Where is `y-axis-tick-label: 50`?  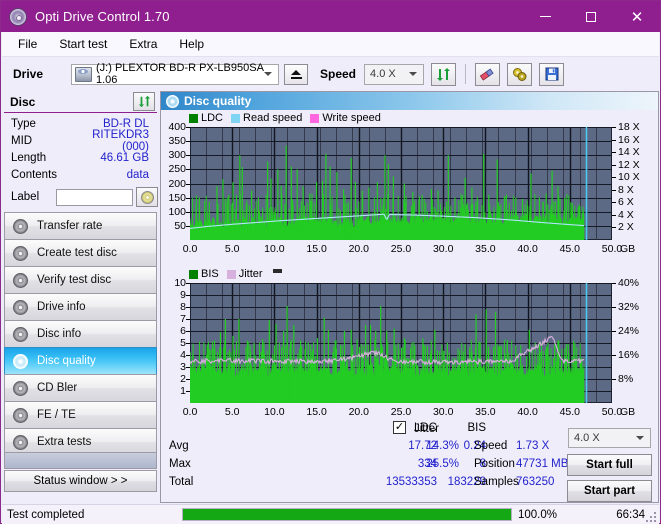 y-axis-tick-label: 50 is located at coordinates (180, 225).